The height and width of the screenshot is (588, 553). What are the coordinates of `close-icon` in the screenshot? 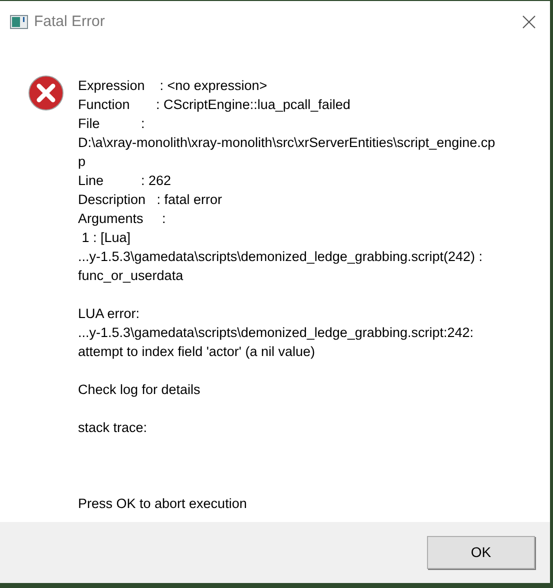 It's located at (529, 22).